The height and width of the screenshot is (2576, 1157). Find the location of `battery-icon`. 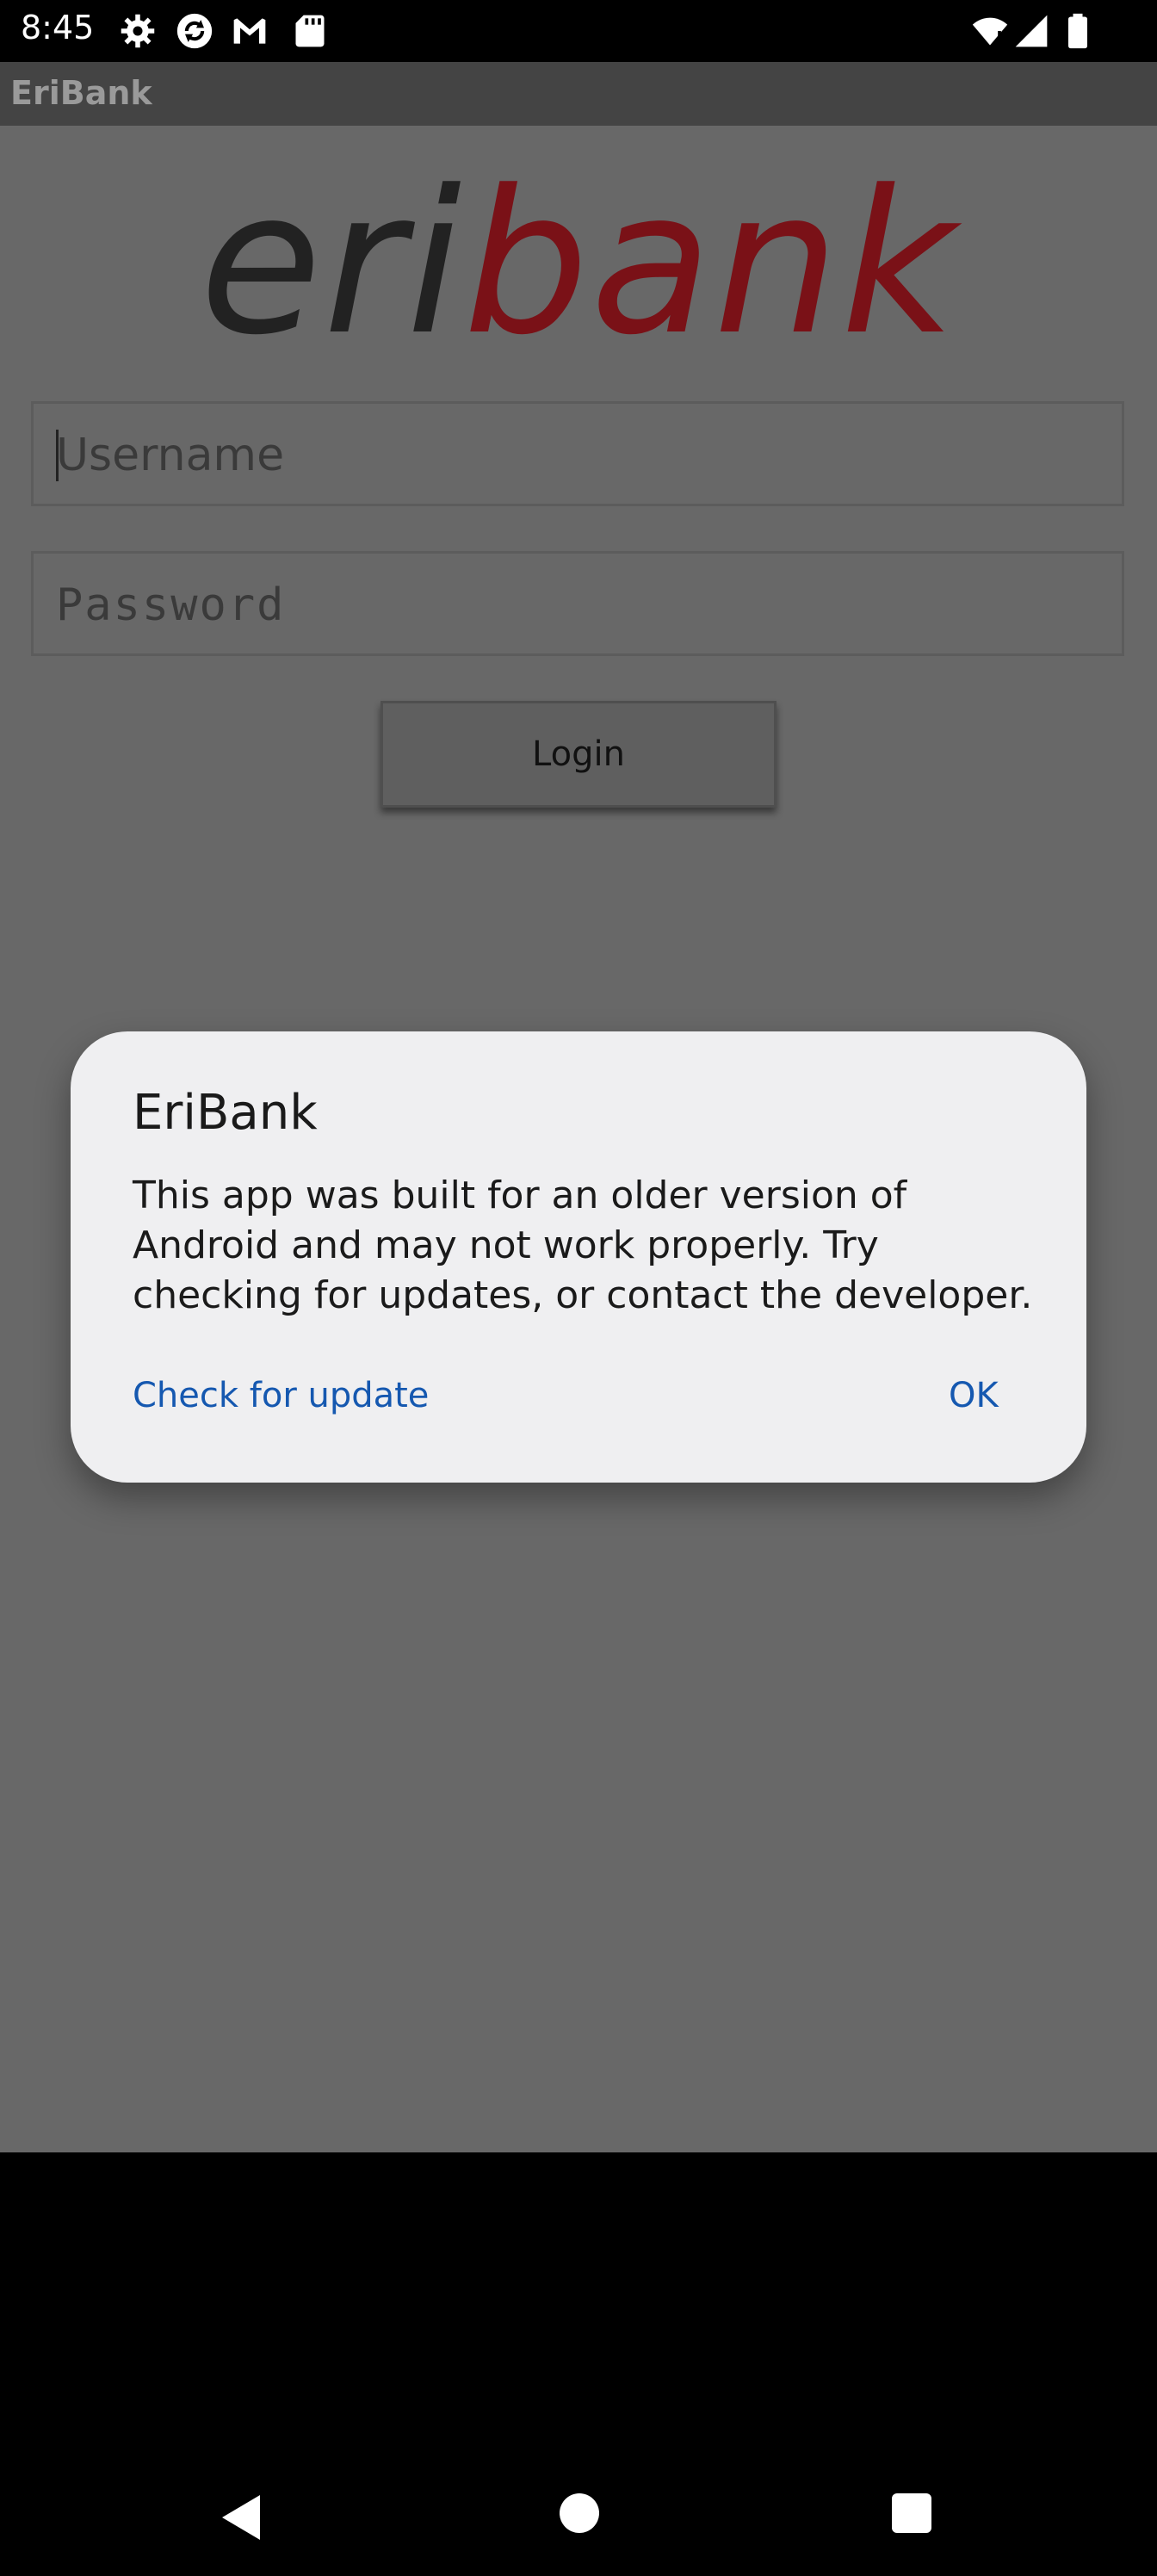

battery-icon is located at coordinates (1077, 31).